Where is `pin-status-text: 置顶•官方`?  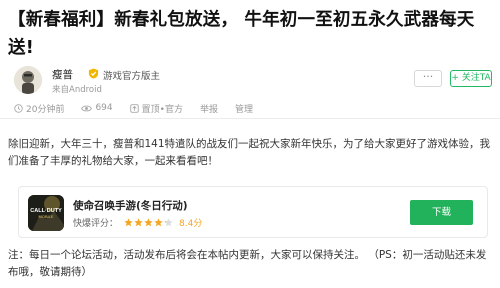 pin-status-text: 置顶•官方 is located at coordinates (162, 109).